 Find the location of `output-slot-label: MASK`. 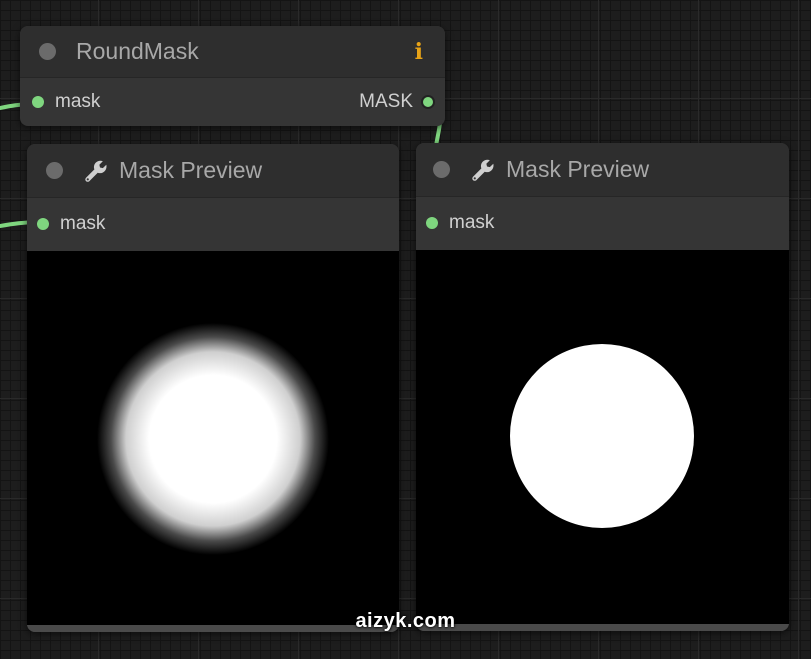

output-slot-label: MASK is located at coordinates (386, 101).